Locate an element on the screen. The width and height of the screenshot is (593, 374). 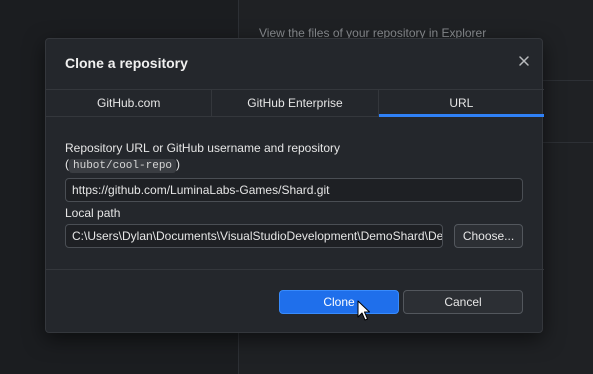
example-code: hubot/cool-repo is located at coordinates (123, 166).